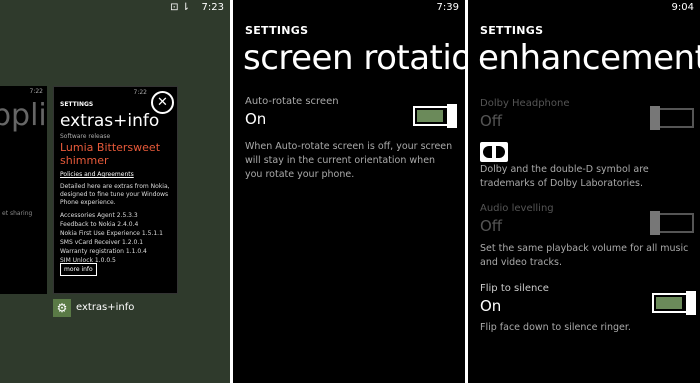 The height and width of the screenshot is (383, 700). I want to click on page-title: screen rotation, so click(354, 58).